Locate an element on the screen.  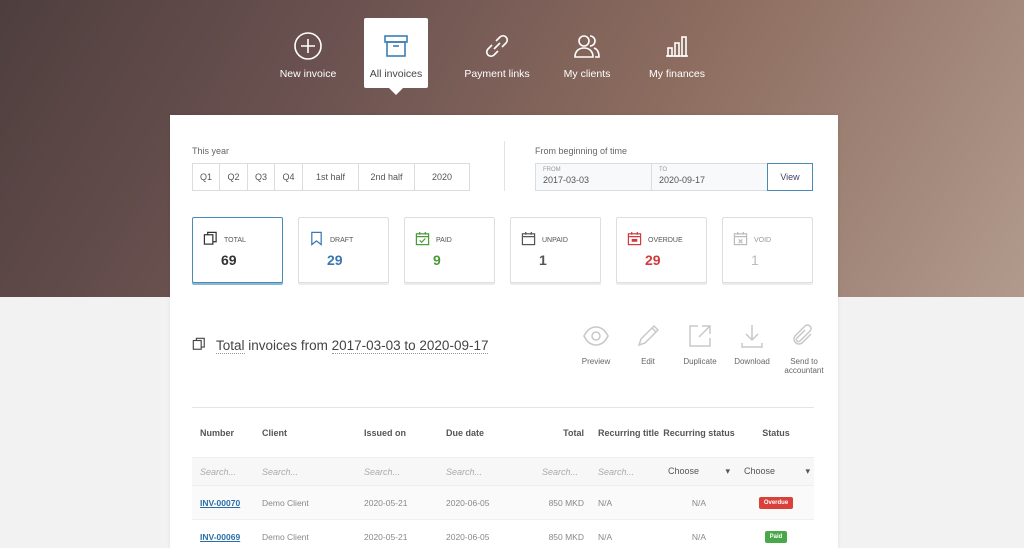
col-total: Total is located at coordinates (563, 433).